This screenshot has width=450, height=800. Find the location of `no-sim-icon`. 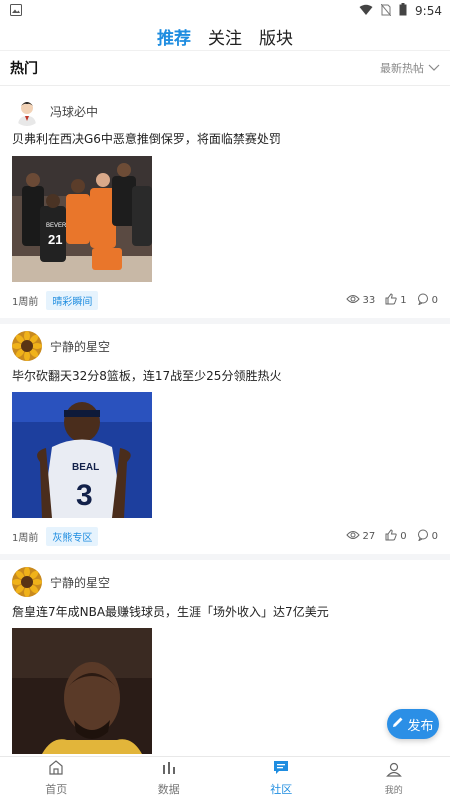

no-sim-icon is located at coordinates (386, 11).